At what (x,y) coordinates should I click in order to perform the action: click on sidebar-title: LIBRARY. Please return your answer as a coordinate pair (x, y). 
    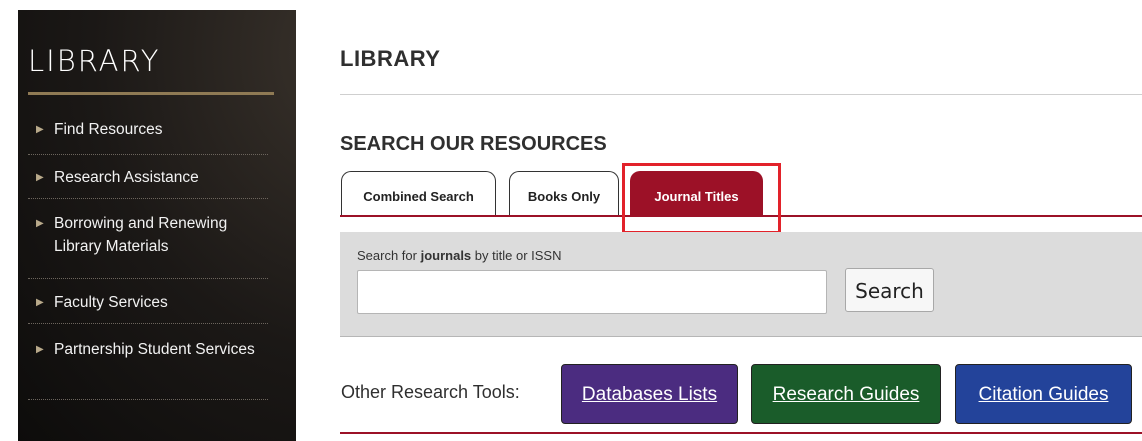
    Looking at the image, I should click on (94, 61).